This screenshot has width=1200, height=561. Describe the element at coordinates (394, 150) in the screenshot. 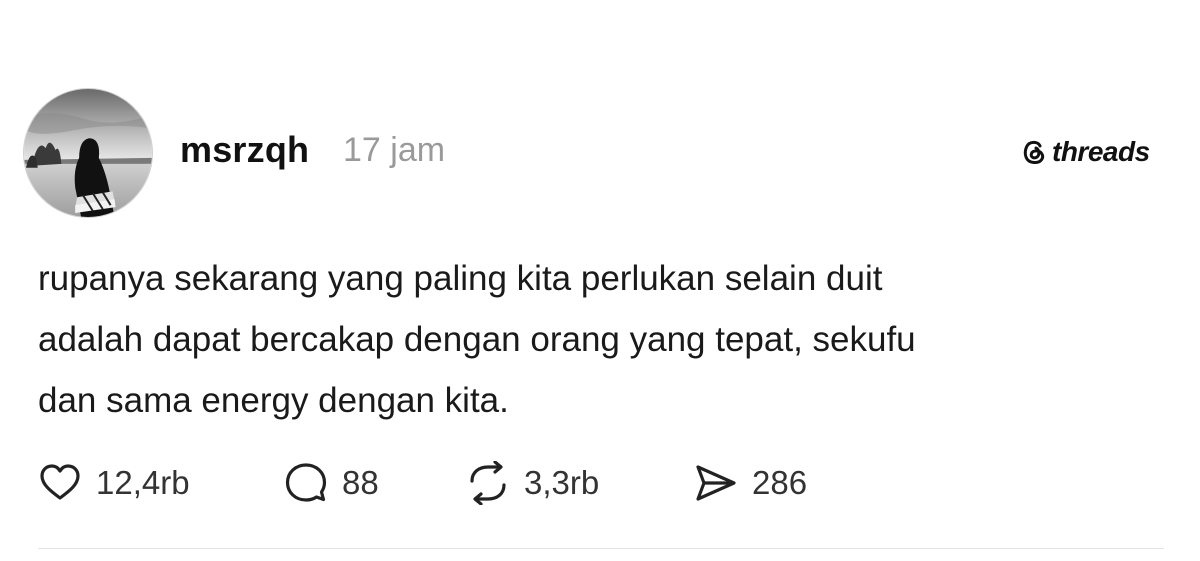

I see `post-timestamp: 17 jam` at that location.